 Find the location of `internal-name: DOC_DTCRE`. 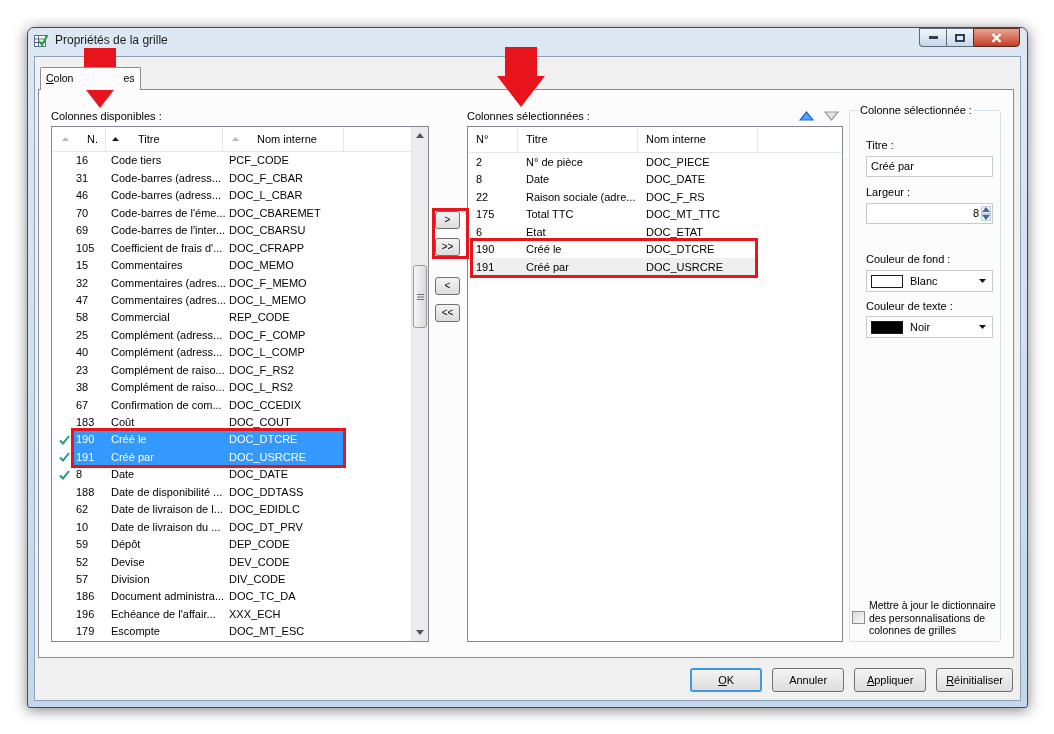

internal-name: DOC_DTCRE is located at coordinates (680, 249).